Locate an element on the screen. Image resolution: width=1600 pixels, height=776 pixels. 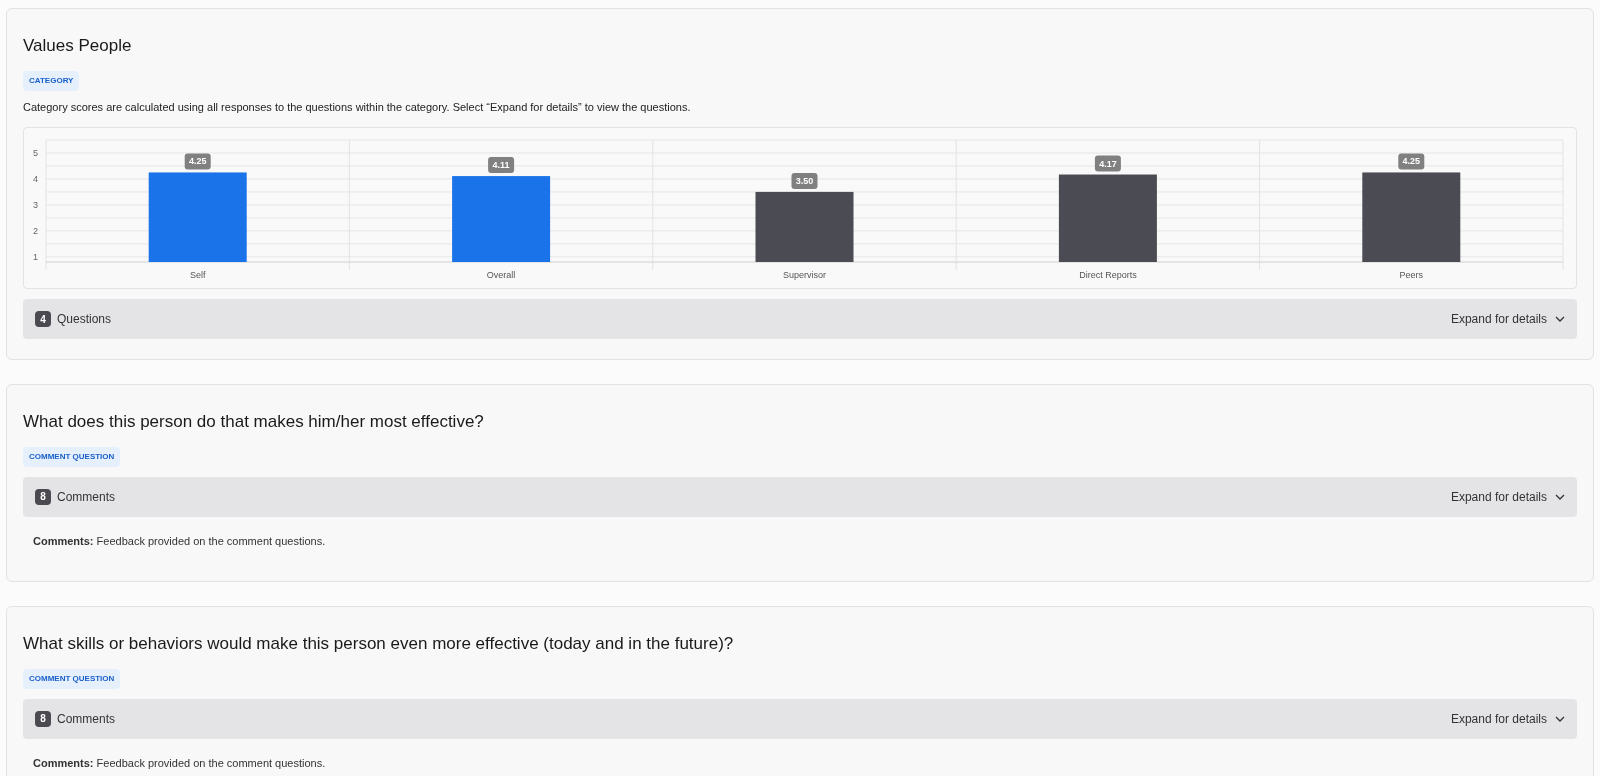
axis-tick-label: 3 is located at coordinates (35, 204).